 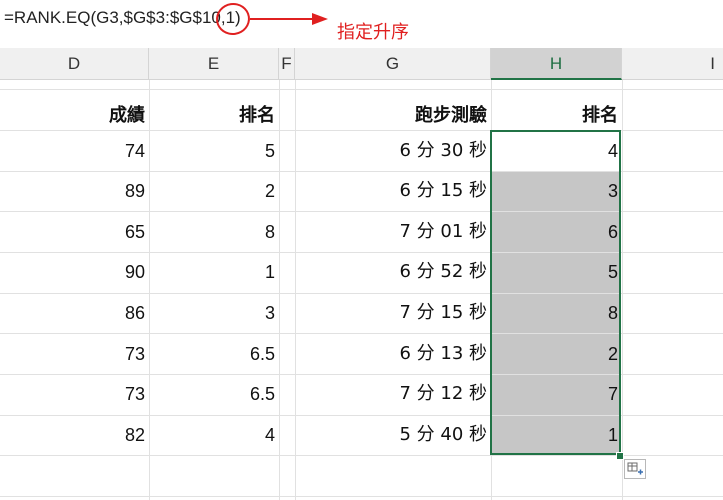 I want to click on column-header-e: E, so click(x=214, y=64).